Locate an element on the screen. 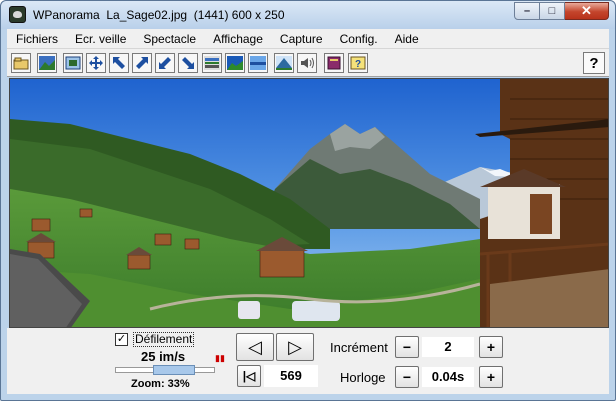 The height and width of the screenshot is (401, 616). landscape-button is located at coordinates (284, 63).